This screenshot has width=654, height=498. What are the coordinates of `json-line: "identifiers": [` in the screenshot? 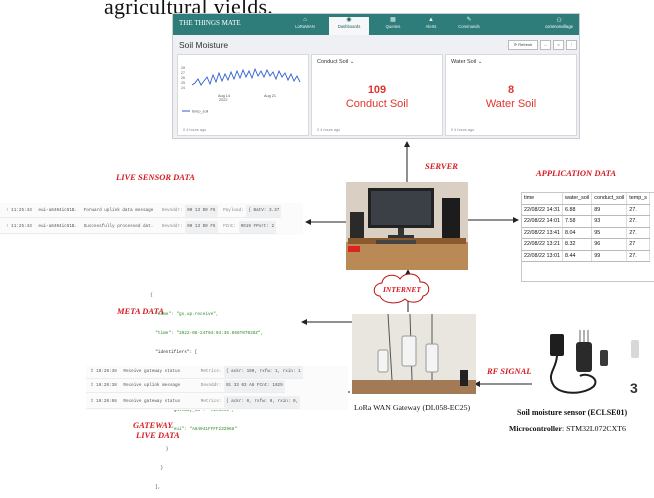 It's located at (174, 353).